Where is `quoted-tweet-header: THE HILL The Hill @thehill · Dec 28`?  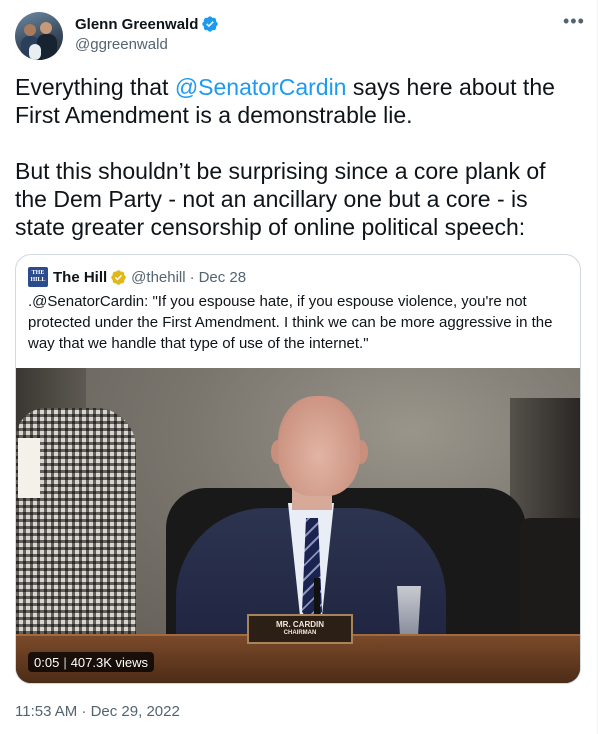
quoted-tweet-header: THE HILL The Hill @thehill · Dec 28 is located at coordinates (137, 277).